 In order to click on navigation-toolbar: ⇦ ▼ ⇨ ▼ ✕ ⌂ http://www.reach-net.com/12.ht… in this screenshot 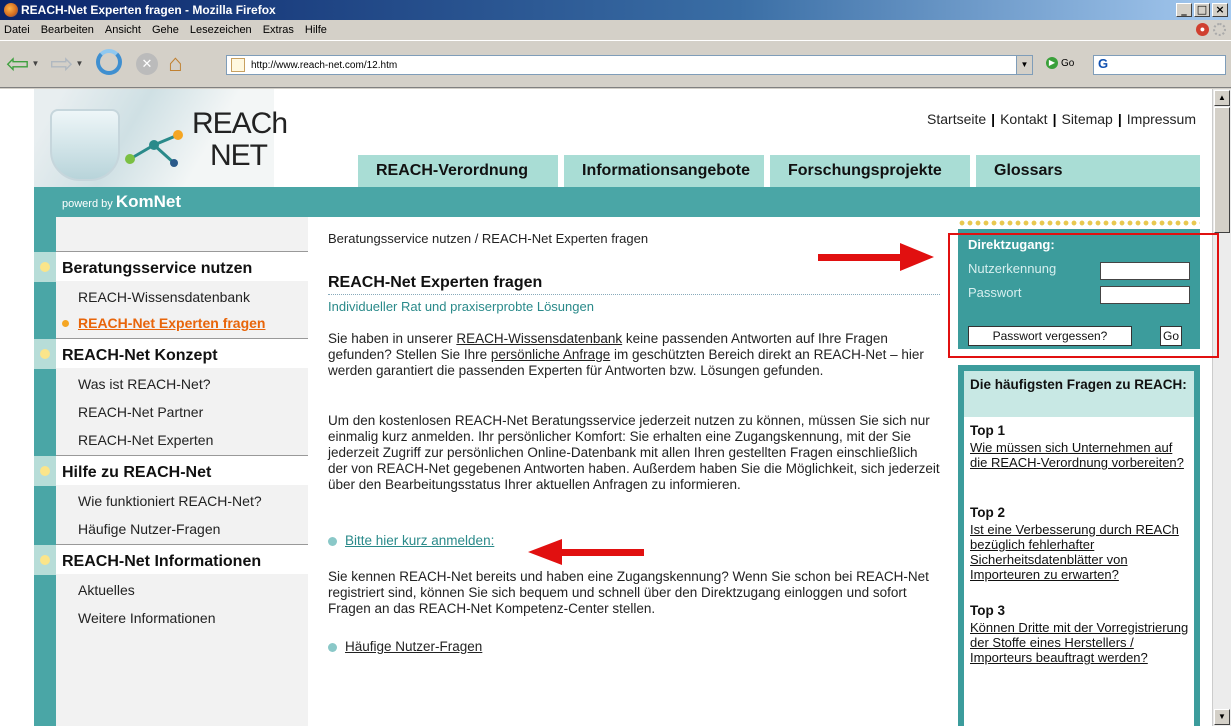, I will do `click(615, 64)`.